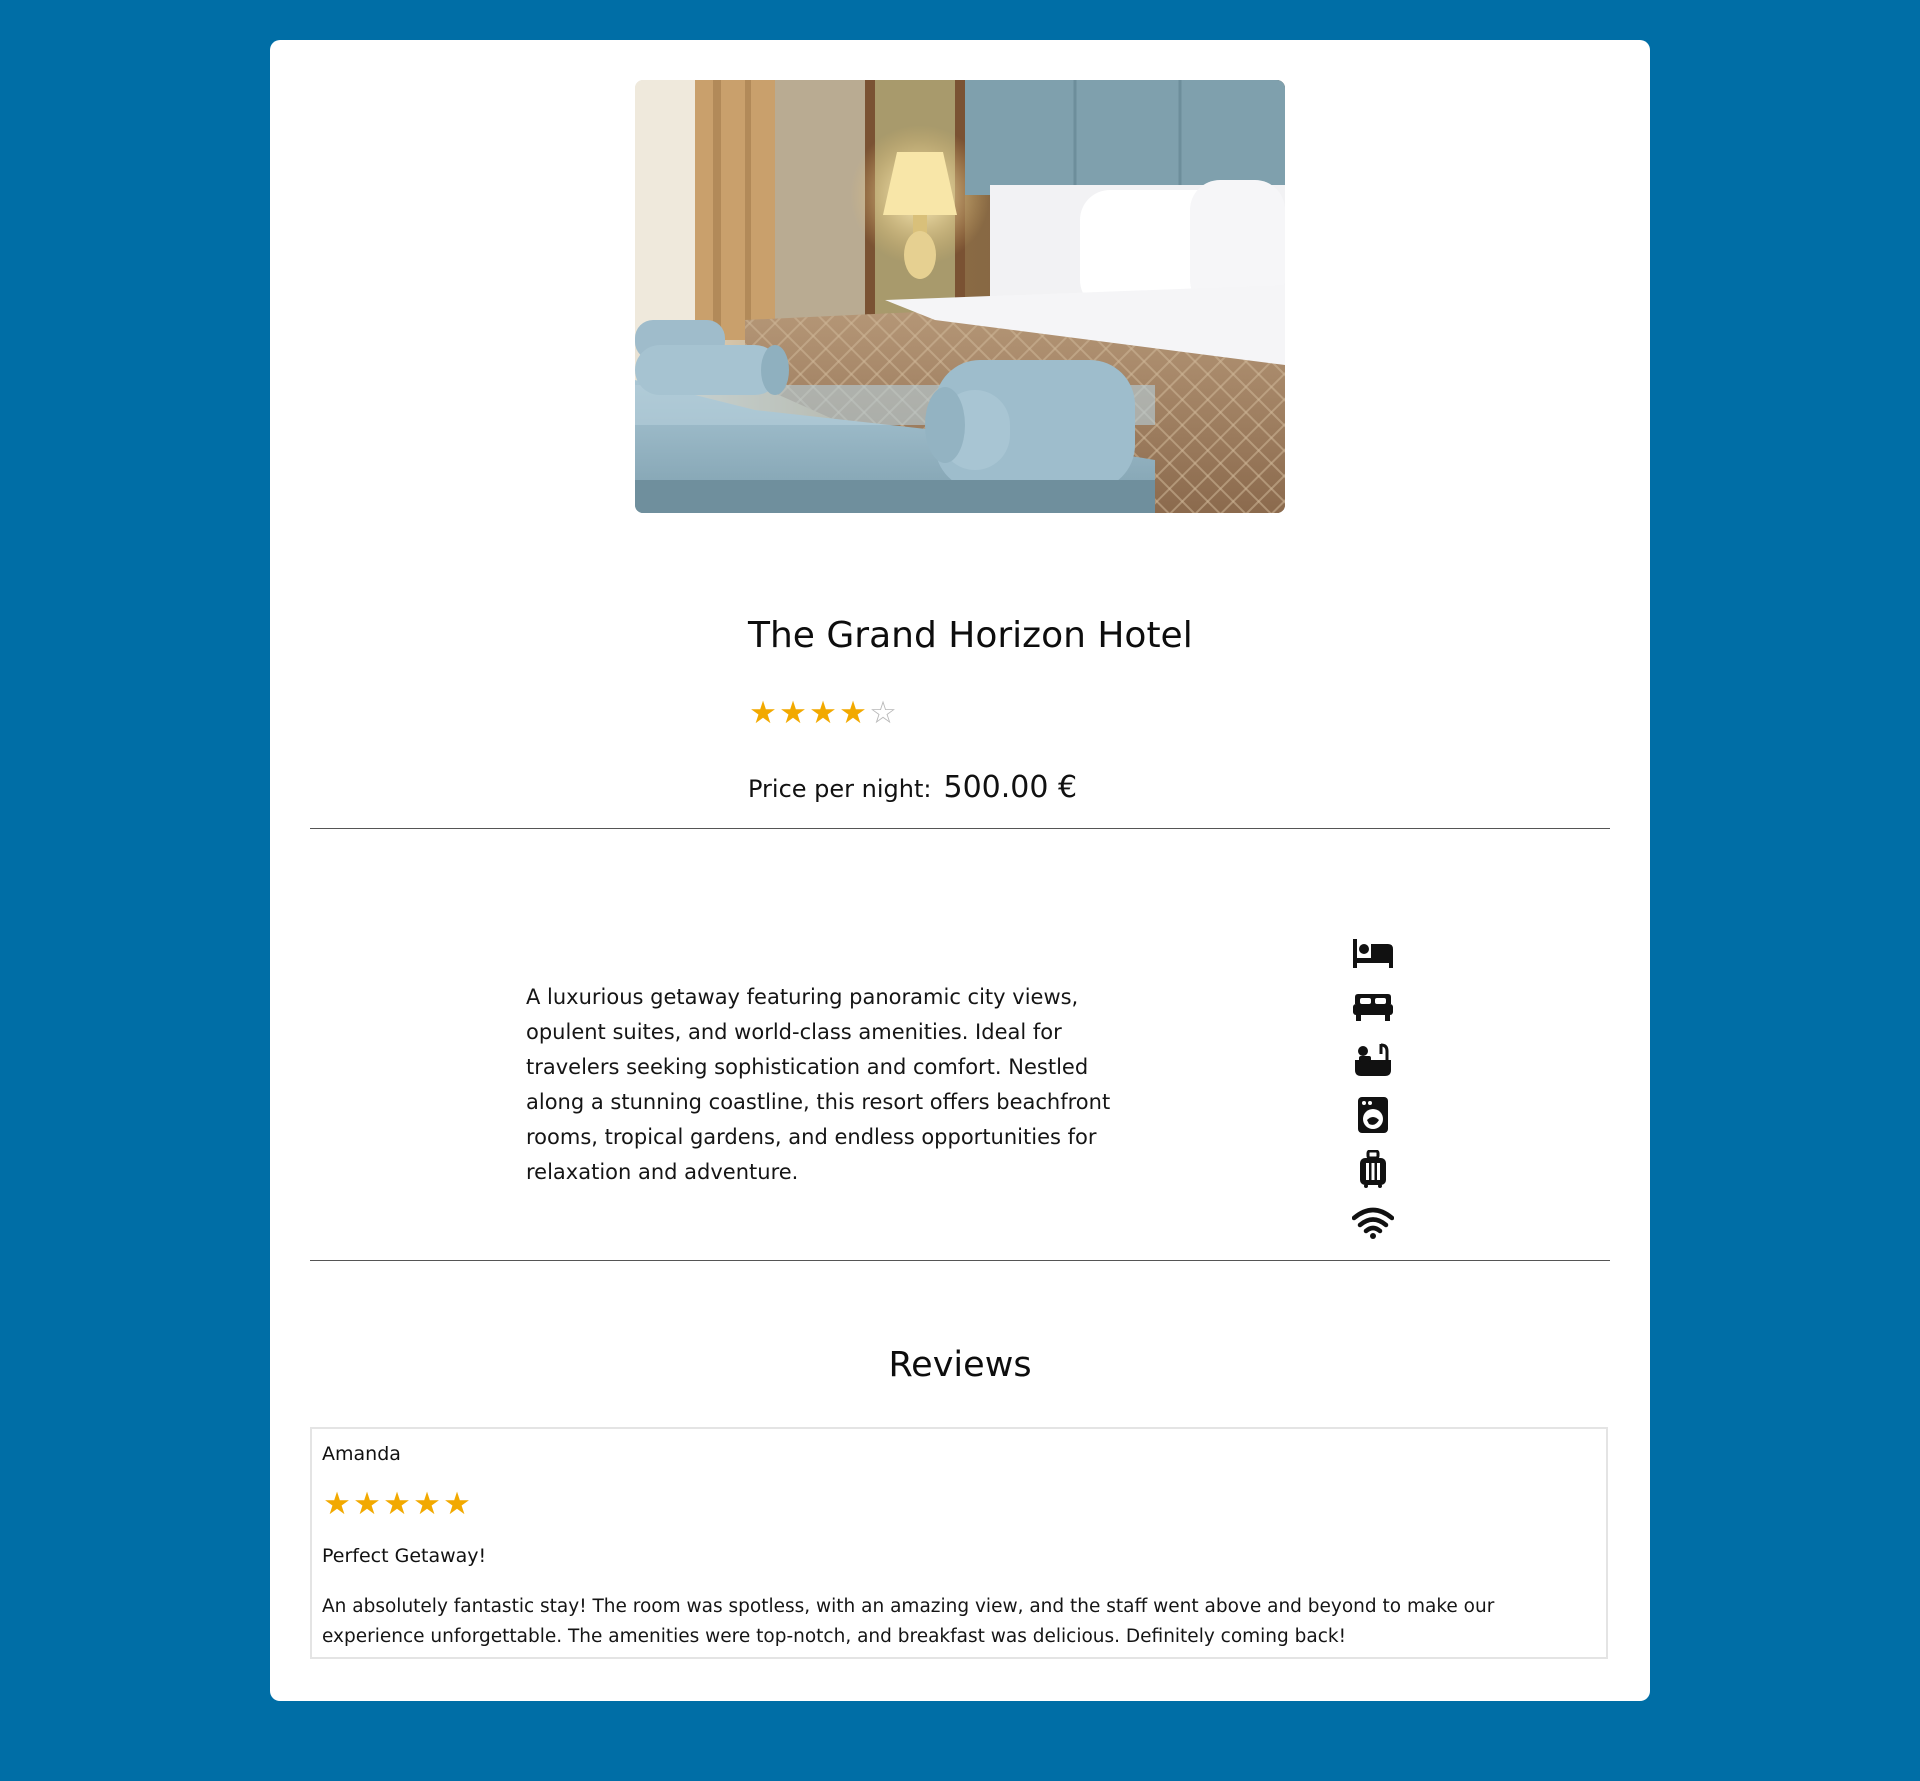 Image resolution: width=1920 pixels, height=1781 pixels. What do you see at coordinates (970, 635) in the screenshot?
I see `hotel-name: The Grand Horizon Hotel` at bounding box center [970, 635].